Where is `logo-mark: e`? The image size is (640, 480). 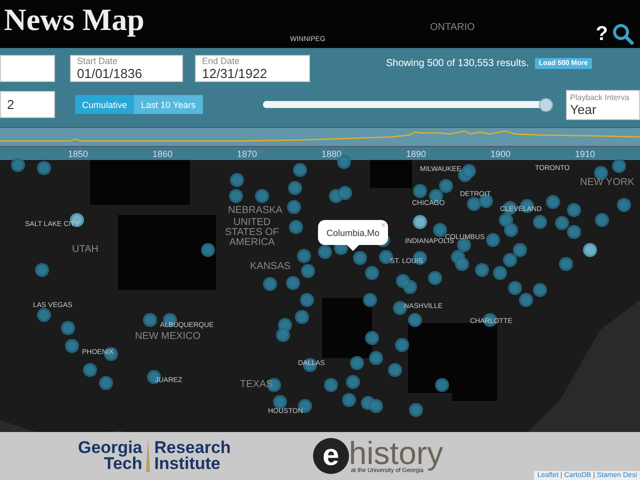 logo-mark: e is located at coordinates (330, 456).